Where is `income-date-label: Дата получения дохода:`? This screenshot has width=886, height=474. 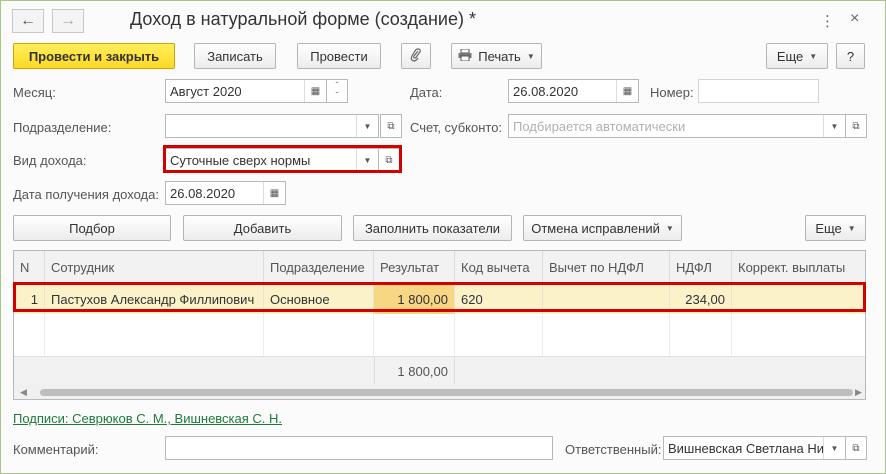
income-date-label: Дата получения дохода: is located at coordinates (86, 194).